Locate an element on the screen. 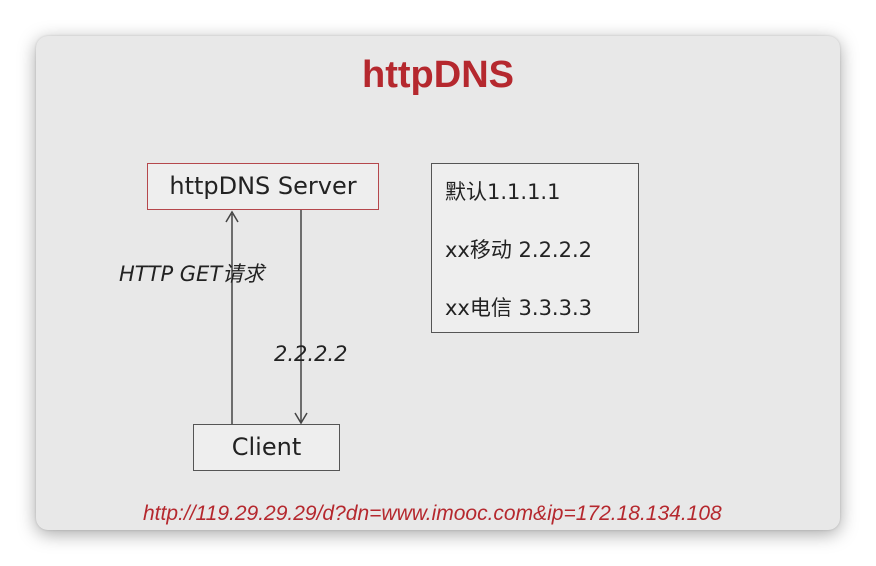 The width and height of the screenshot is (876, 566). dns-mapping-box: 默认1.1.1.1 xx移动 2.2.2.2 xx电信 3.3.3.3 is located at coordinates (535, 248).